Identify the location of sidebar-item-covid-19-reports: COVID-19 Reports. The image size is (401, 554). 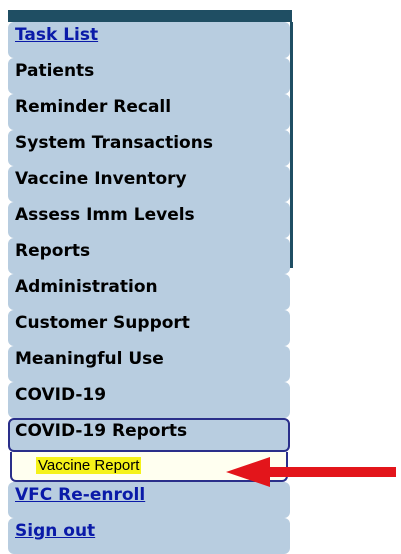
(149, 435).